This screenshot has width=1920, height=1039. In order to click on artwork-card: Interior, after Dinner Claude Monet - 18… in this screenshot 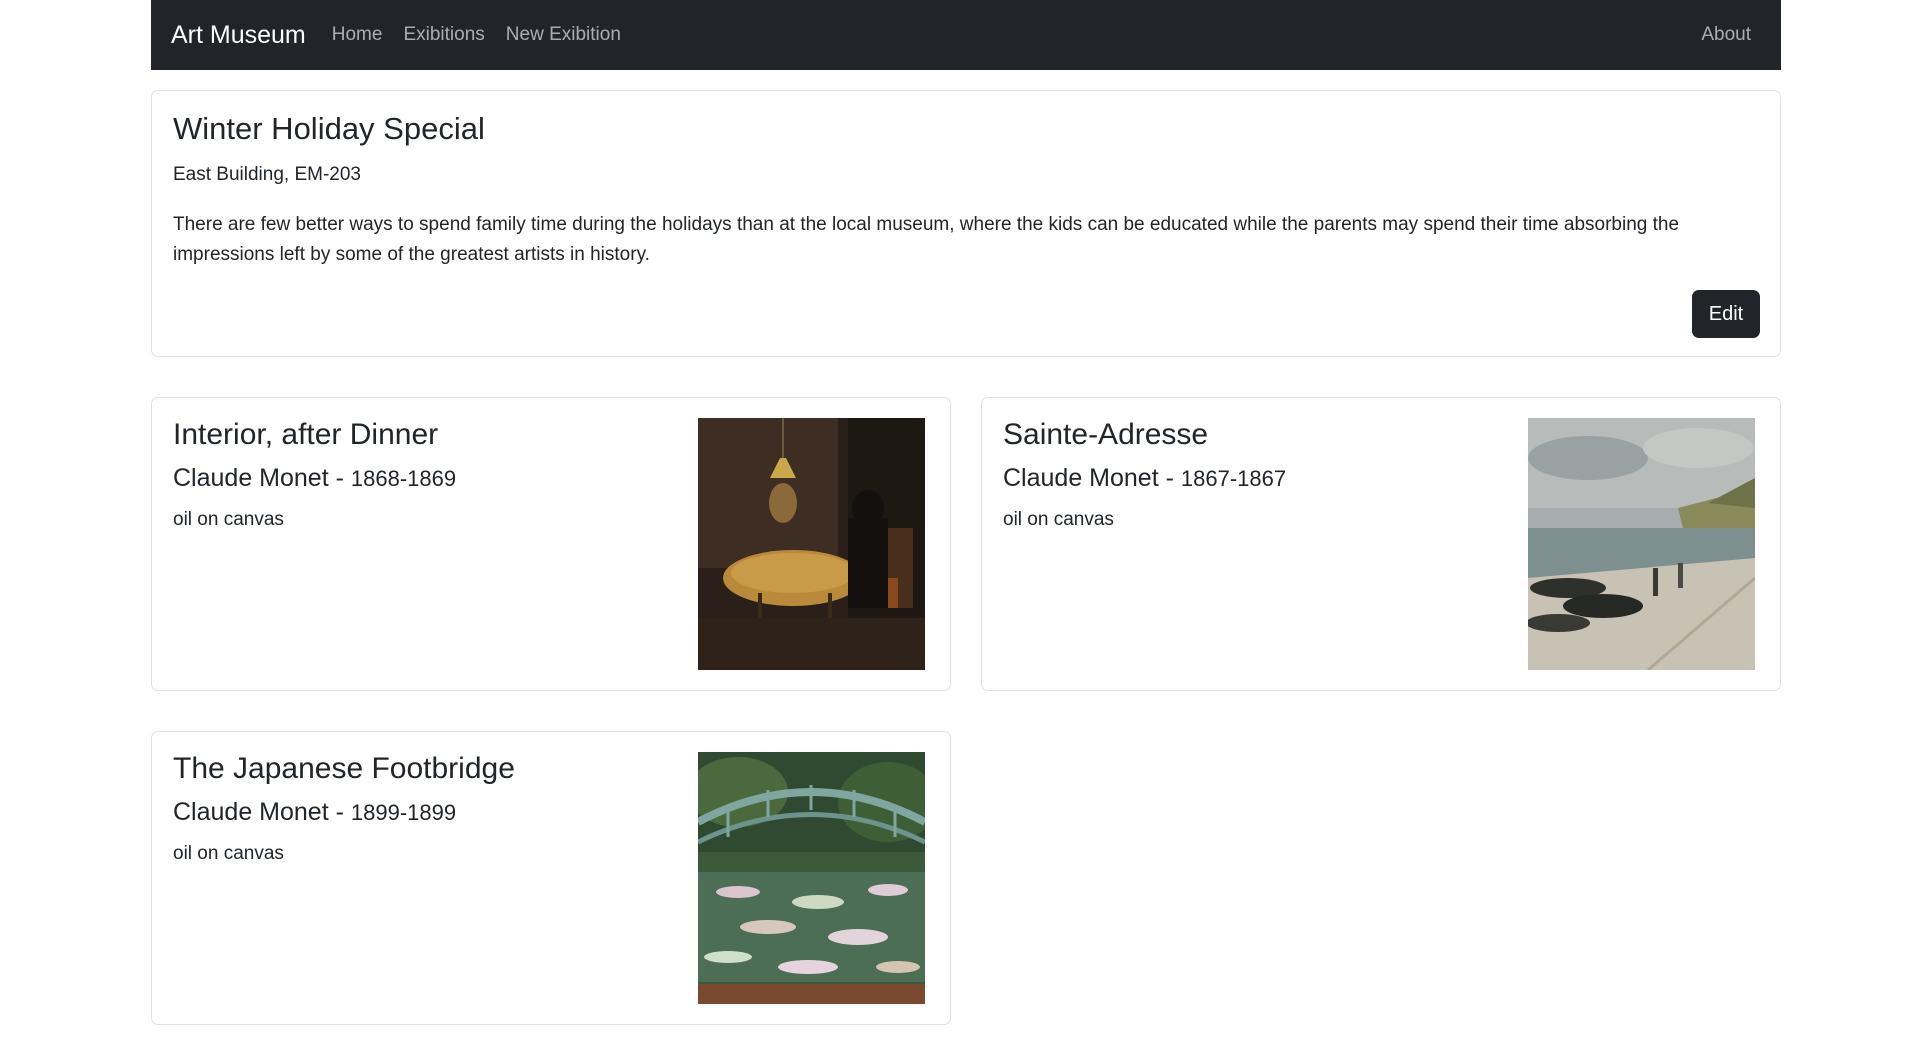, I will do `click(551, 544)`.